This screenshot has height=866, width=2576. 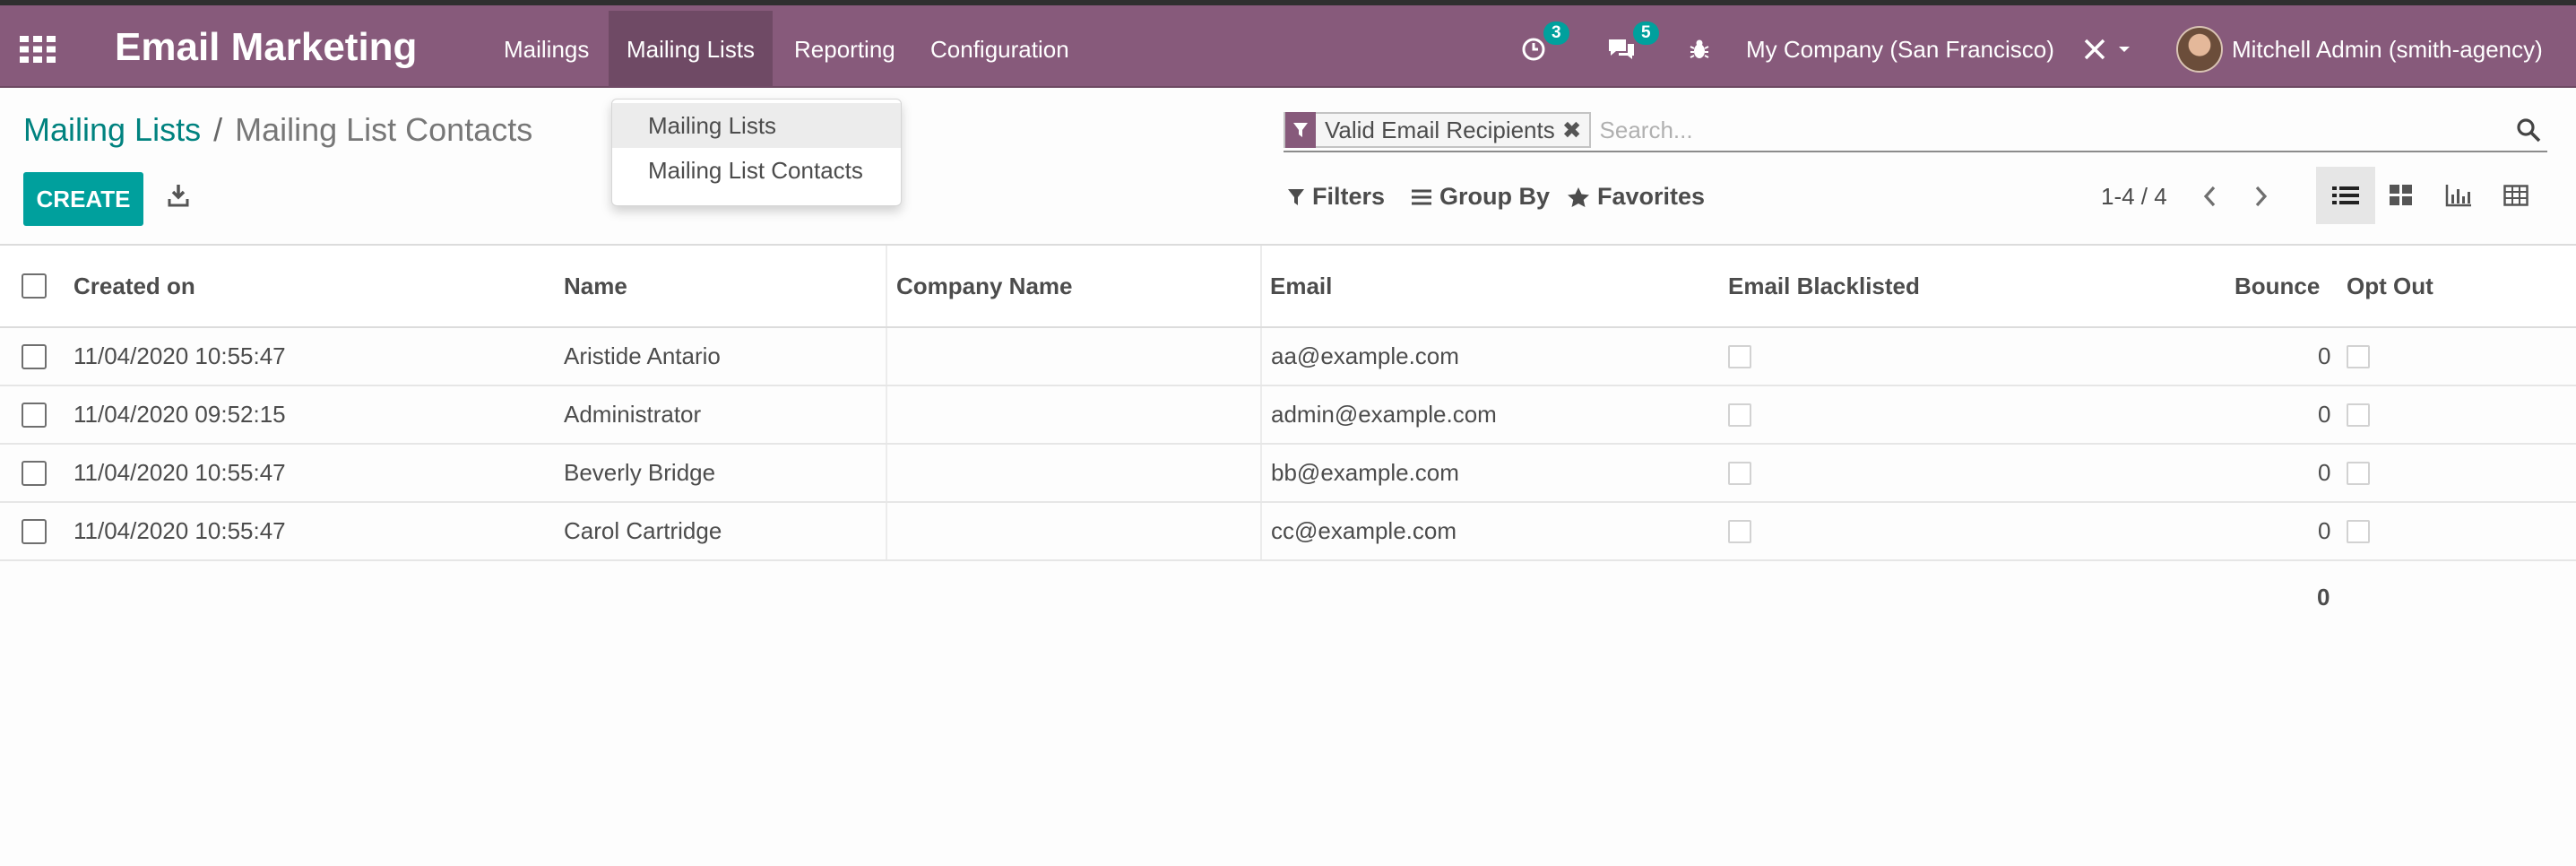 I want to click on messages-button, so click(x=1621, y=49).